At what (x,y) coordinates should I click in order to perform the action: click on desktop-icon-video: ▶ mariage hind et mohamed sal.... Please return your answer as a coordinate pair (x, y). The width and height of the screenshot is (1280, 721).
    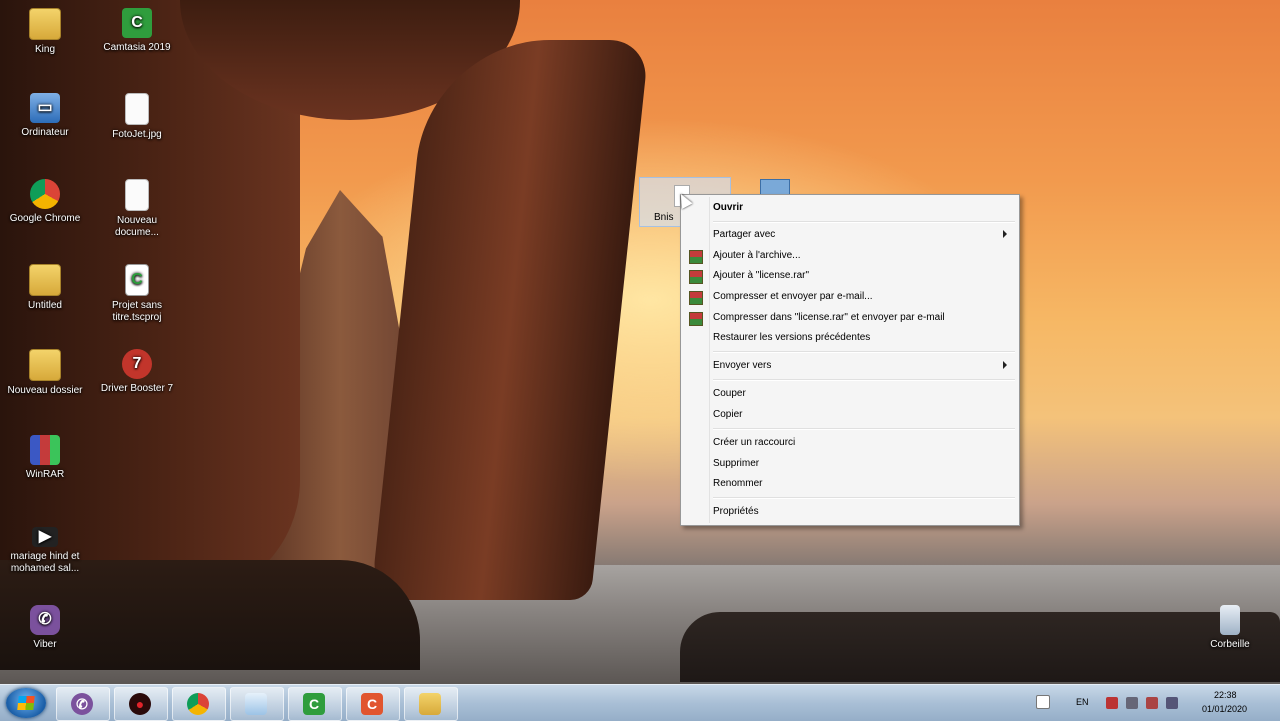
    Looking at the image, I should click on (45, 551).